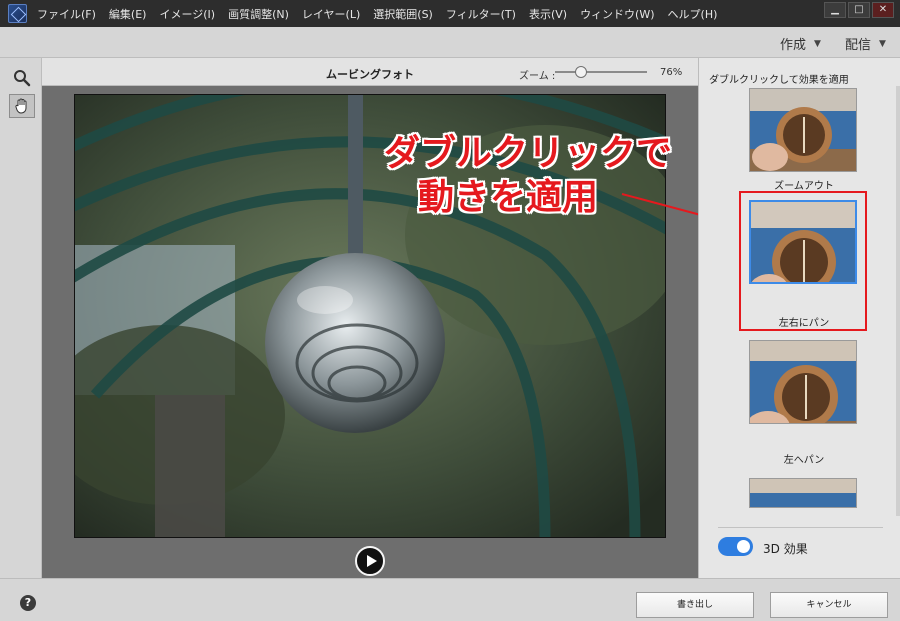 This screenshot has width=900, height=621. Describe the element at coordinates (450, 42) in the screenshot. I see `action-bar: 作成 ▼ 配信 ▼` at that location.